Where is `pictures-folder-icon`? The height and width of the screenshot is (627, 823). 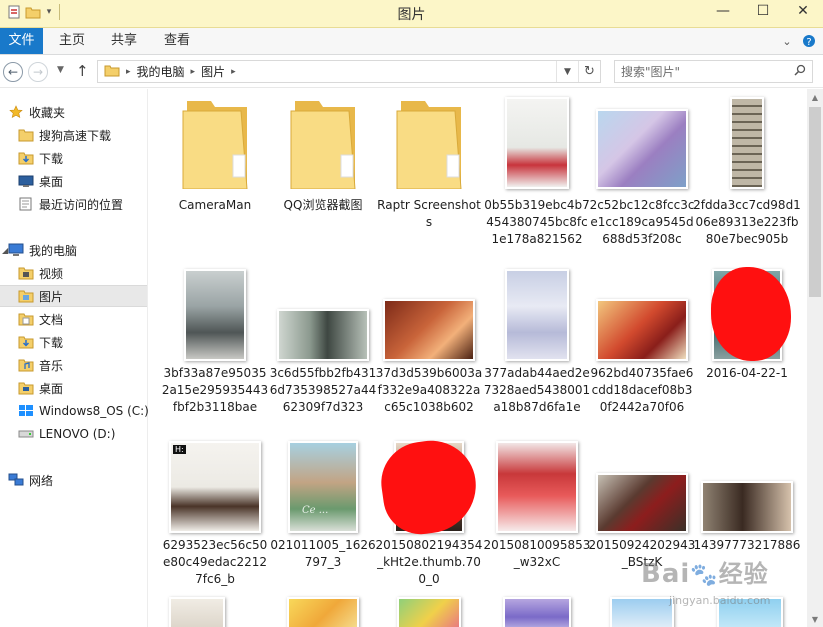
pictures-folder-icon is located at coordinates (26, 296).